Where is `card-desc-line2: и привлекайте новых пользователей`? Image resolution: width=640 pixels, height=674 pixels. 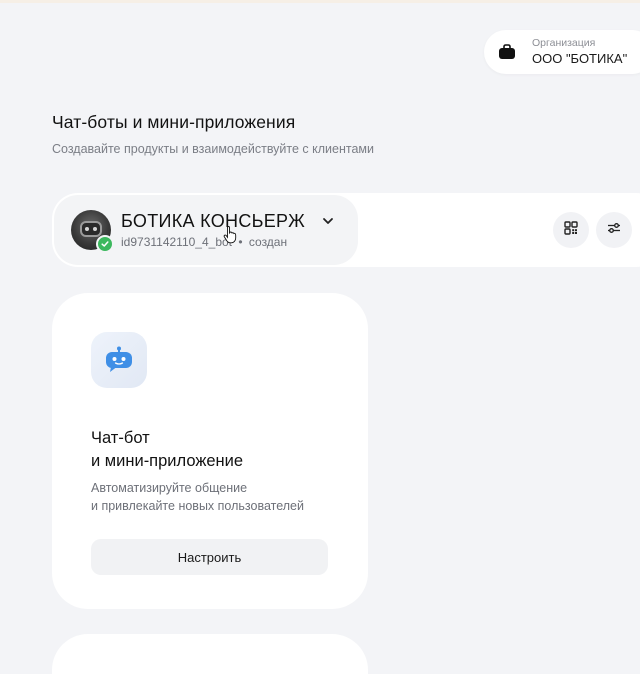
card-desc-line2: и привлекайте новых пользователей is located at coordinates (197, 506).